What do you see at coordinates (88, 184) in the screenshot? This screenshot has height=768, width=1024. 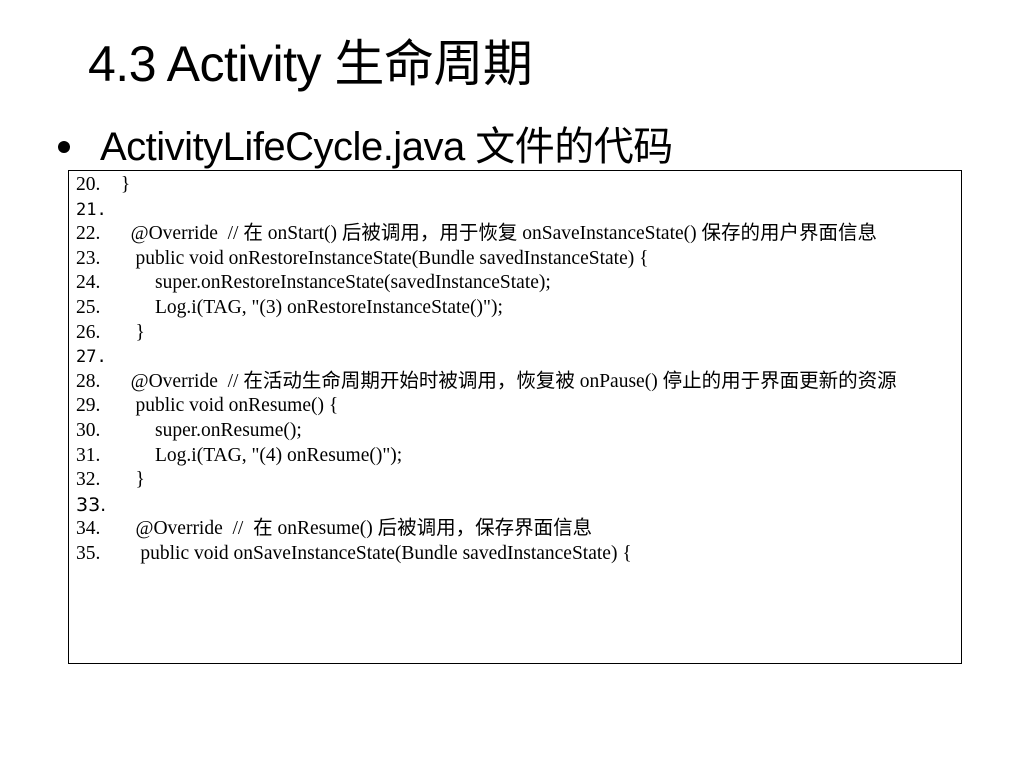 I see `line-number: 20.` at bounding box center [88, 184].